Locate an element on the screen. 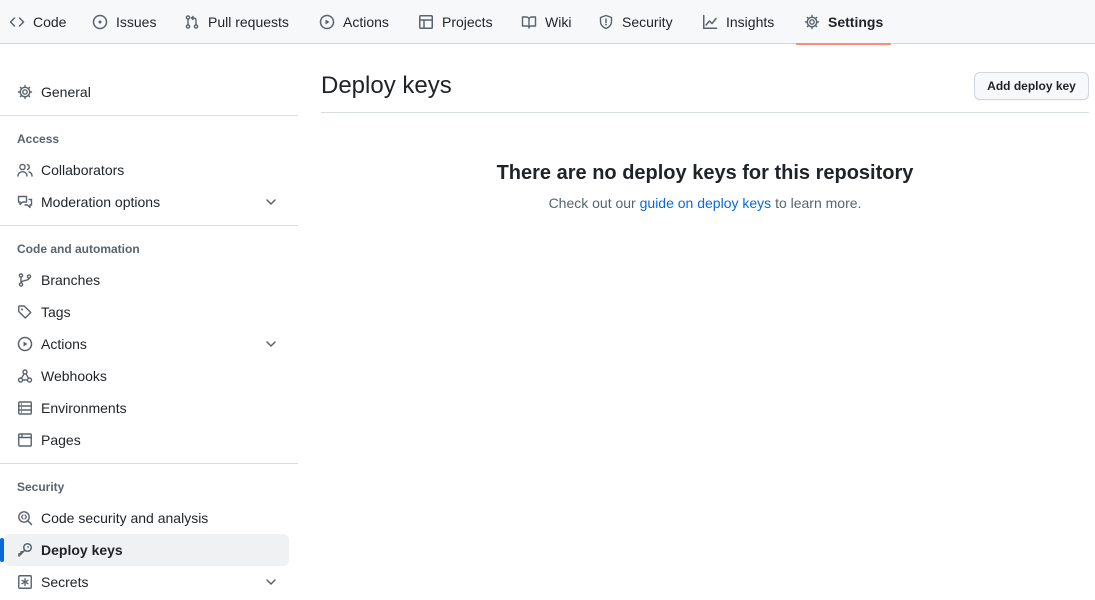  shield-icon is located at coordinates (606, 22).